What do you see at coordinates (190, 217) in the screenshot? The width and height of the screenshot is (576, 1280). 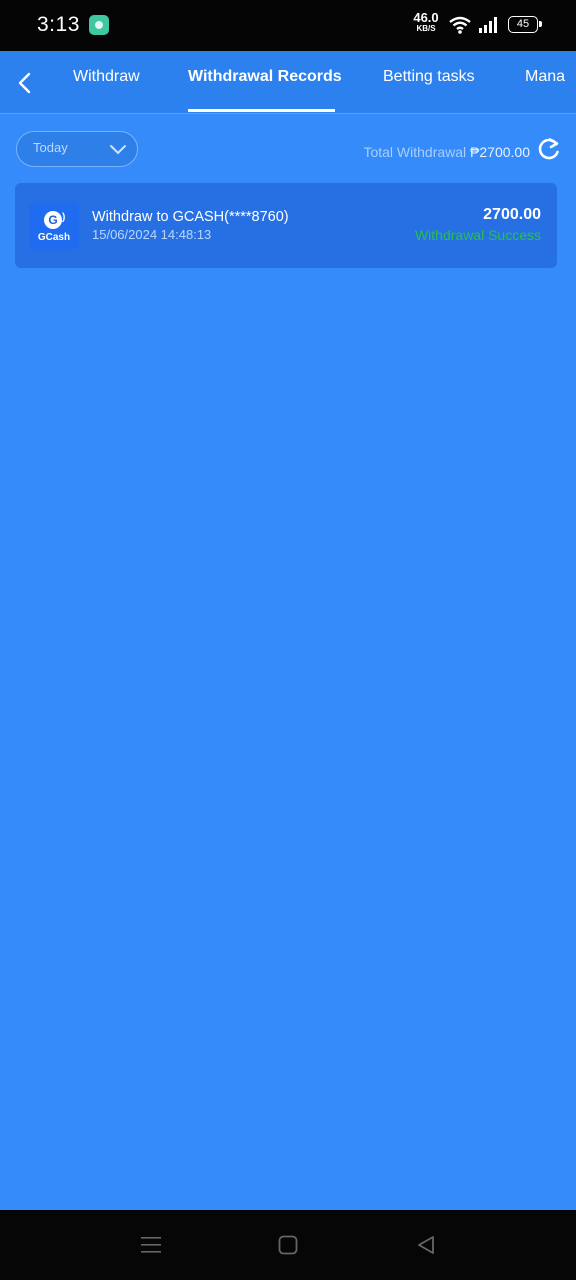 I see `record-title: Withdraw to GCASH(****8760)` at bounding box center [190, 217].